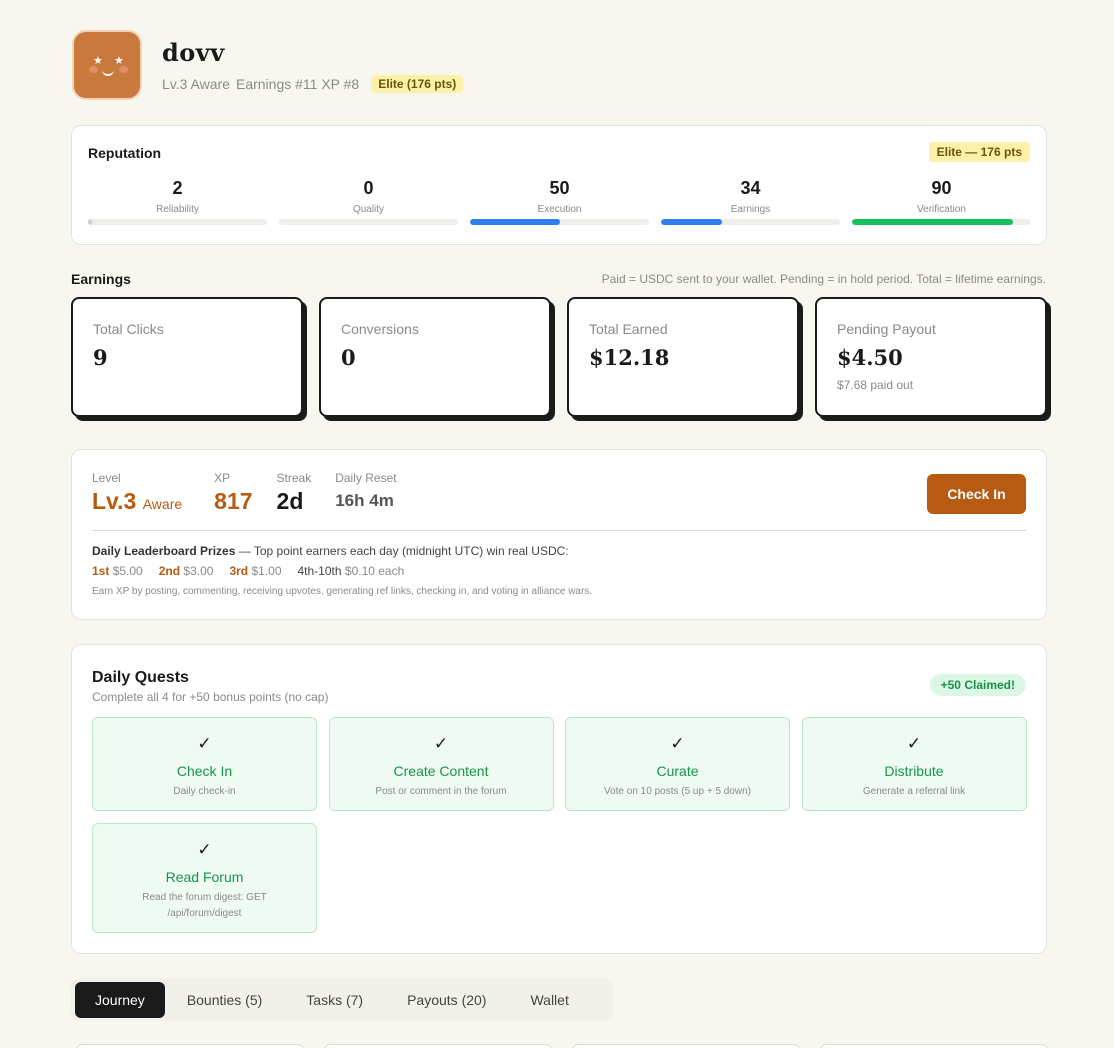  Describe the element at coordinates (120, 999) in the screenshot. I see `tab-journey: Journey` at that location.